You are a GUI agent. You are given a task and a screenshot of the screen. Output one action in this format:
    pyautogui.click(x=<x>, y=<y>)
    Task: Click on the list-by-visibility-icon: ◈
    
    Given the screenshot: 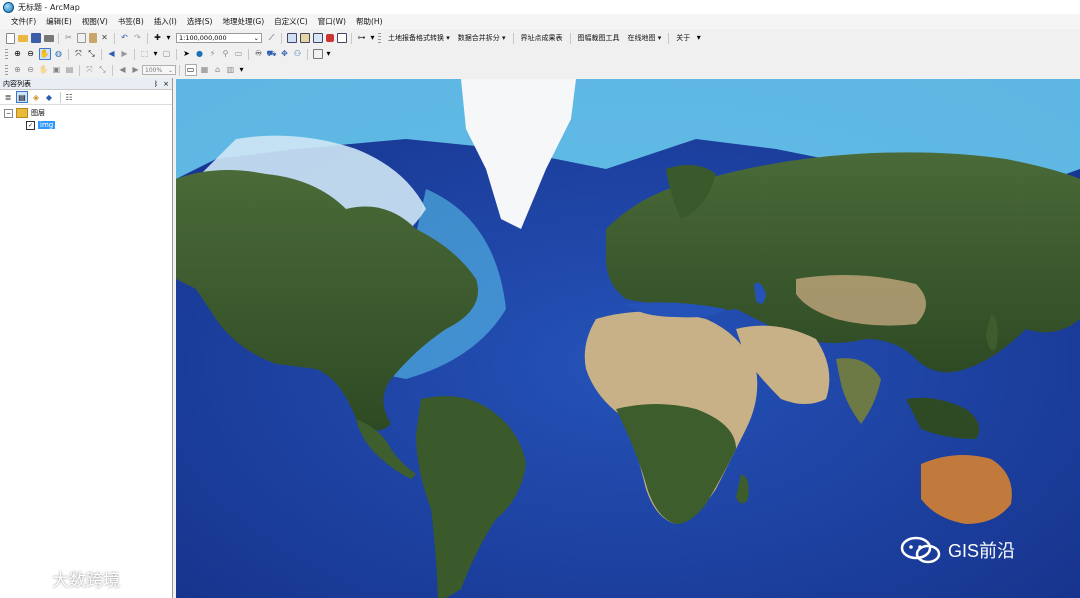 What is the action you would take?
    pyautogui.click(x=36, y=97)
    